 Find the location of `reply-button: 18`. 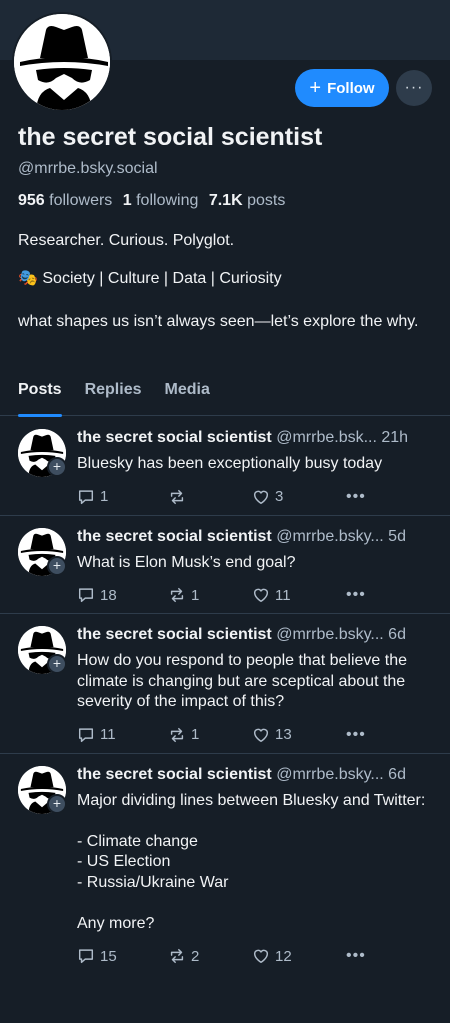

reply-button: 18 is located at coordinates (122, 595).